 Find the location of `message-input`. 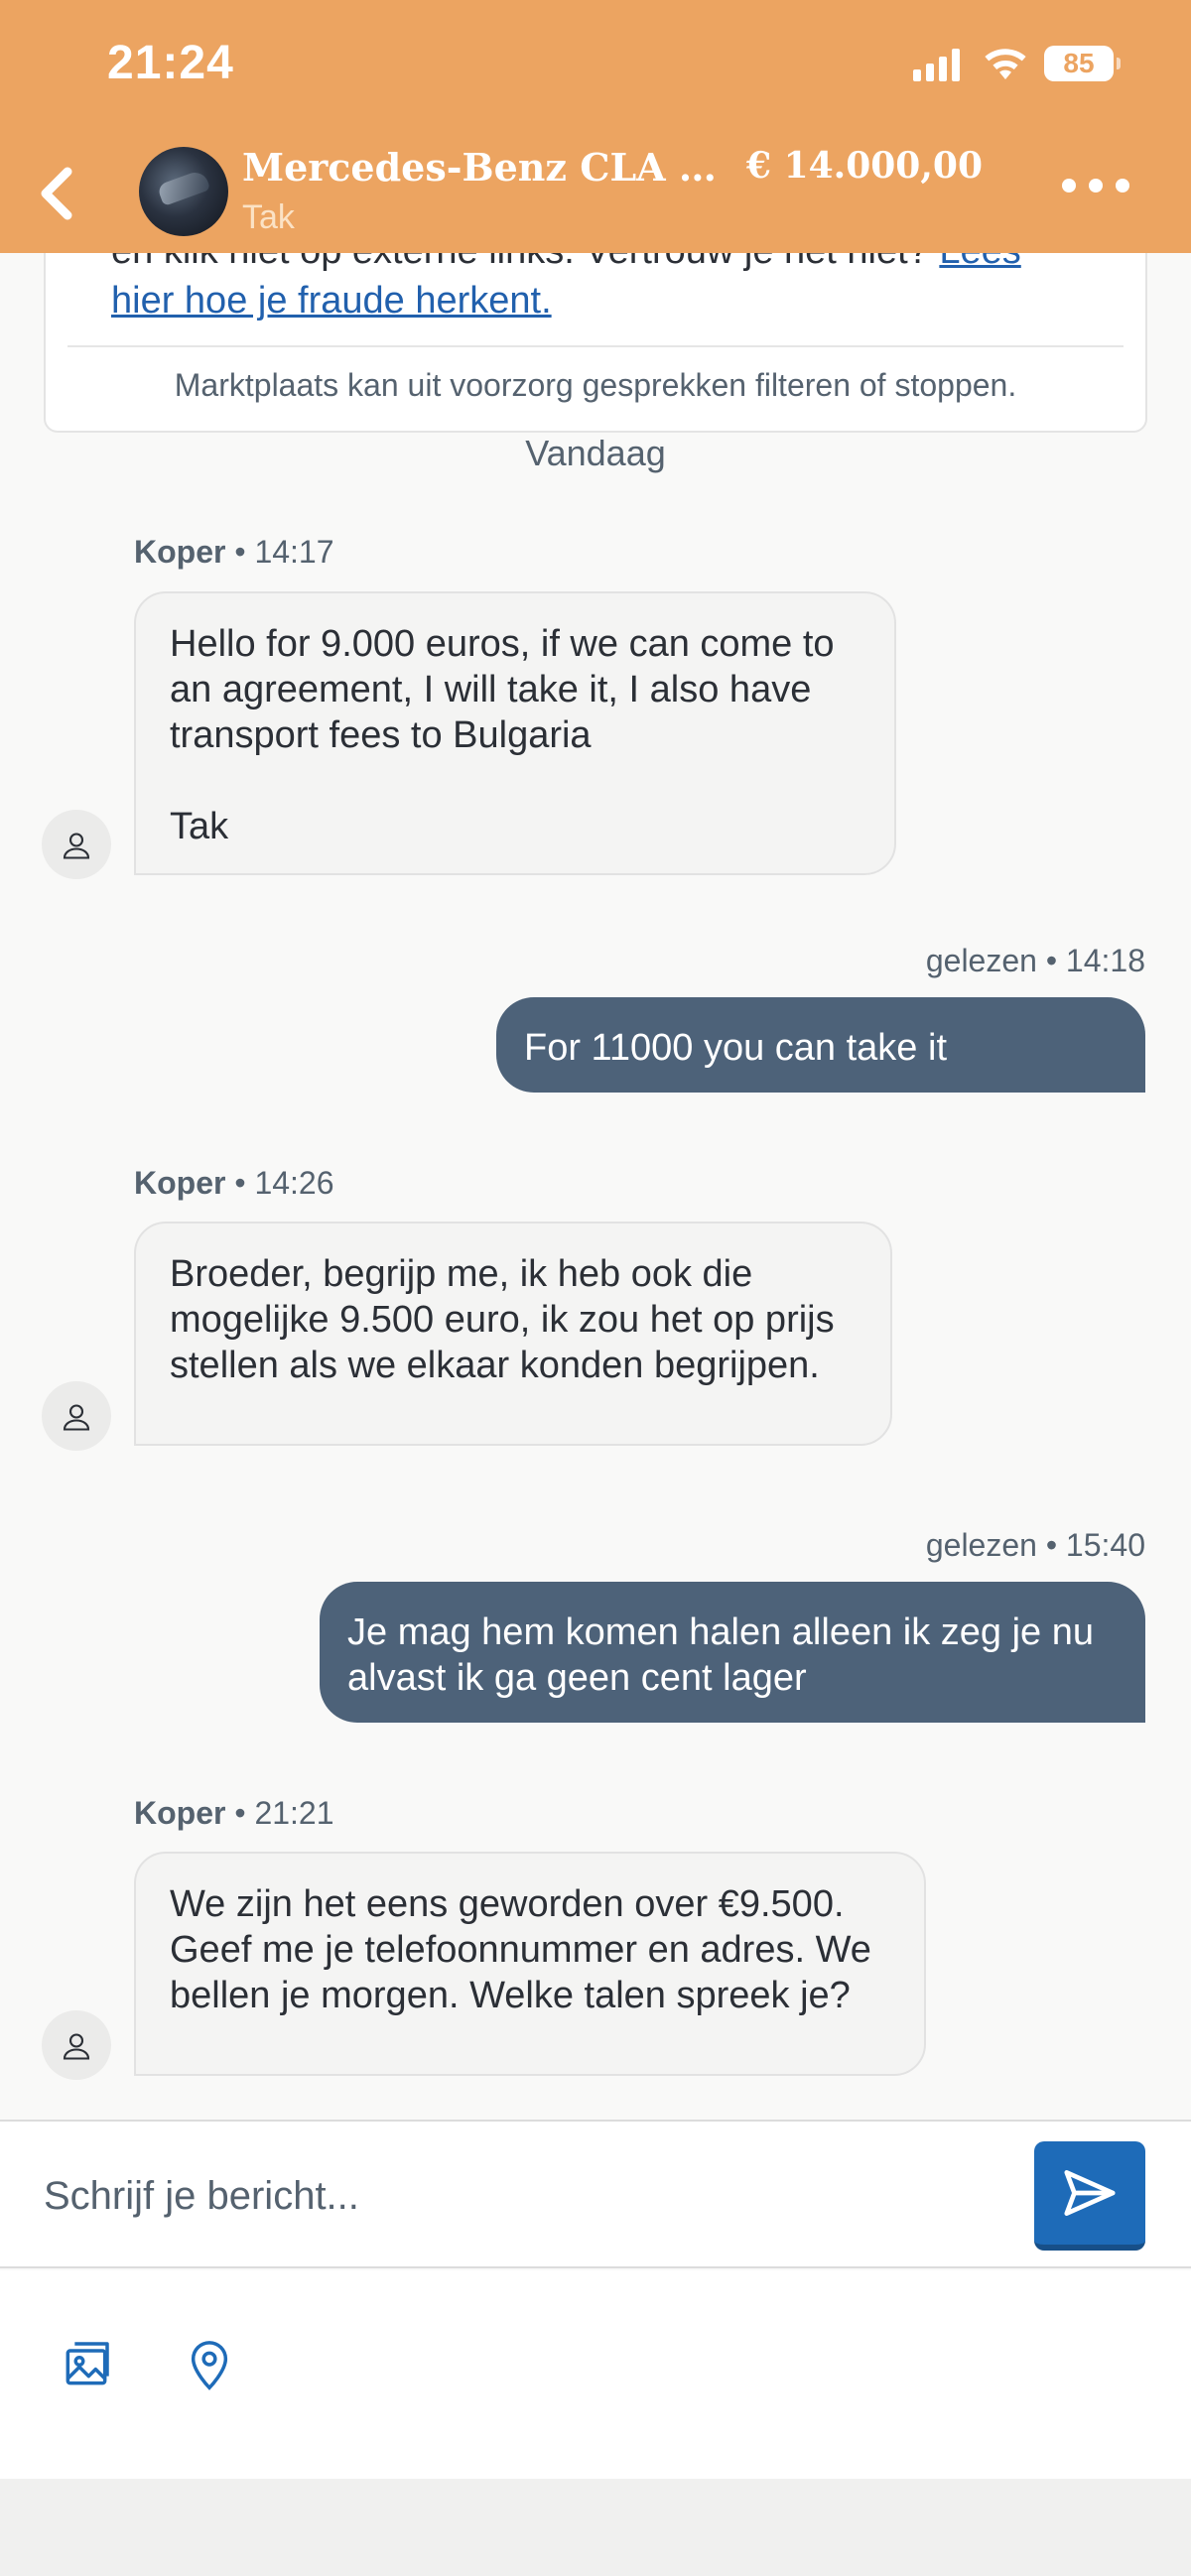

message-input is located at coordinates (510, 2196).